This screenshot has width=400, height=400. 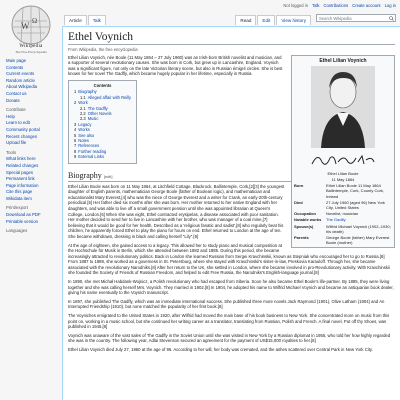 What do you see at coordinates (305, 214) in the screenshot?
I see `infobox-key-occupation: Occupation` at bounding box center [305, 214].